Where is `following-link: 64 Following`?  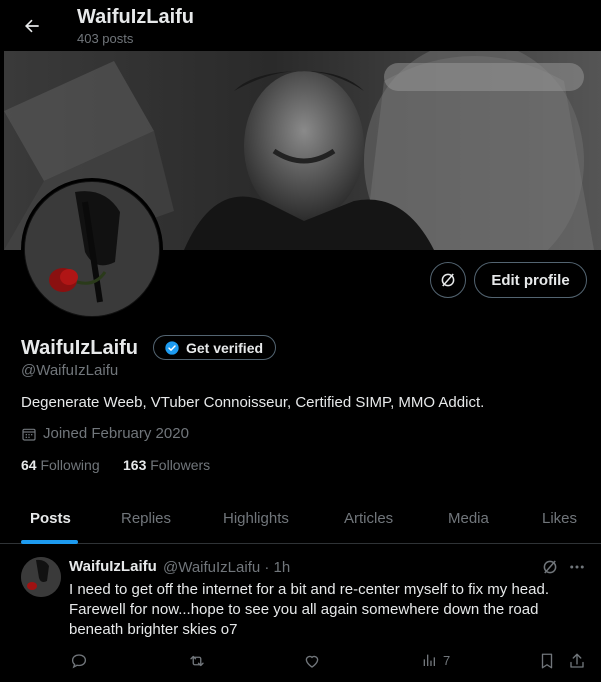
following-link: 64 Following is located at coordinates (60, 465).